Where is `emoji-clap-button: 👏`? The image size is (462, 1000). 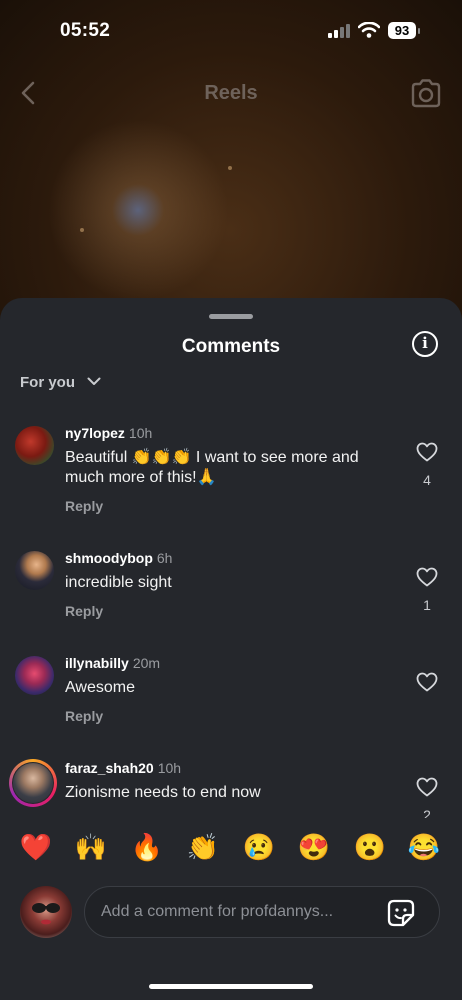
emoji-clap-button: 👏 is located at coordinates (203, 847).